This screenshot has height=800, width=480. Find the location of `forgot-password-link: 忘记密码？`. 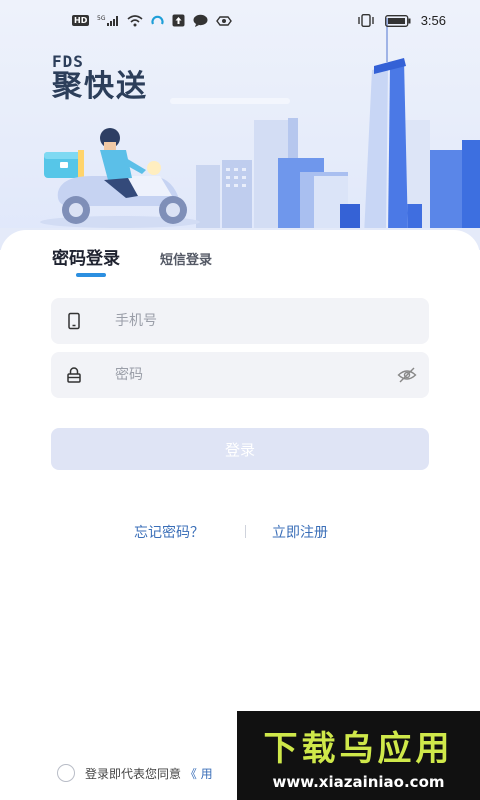

forgot-password-link: 忘记密码？ is located at coordinates (169, 532).